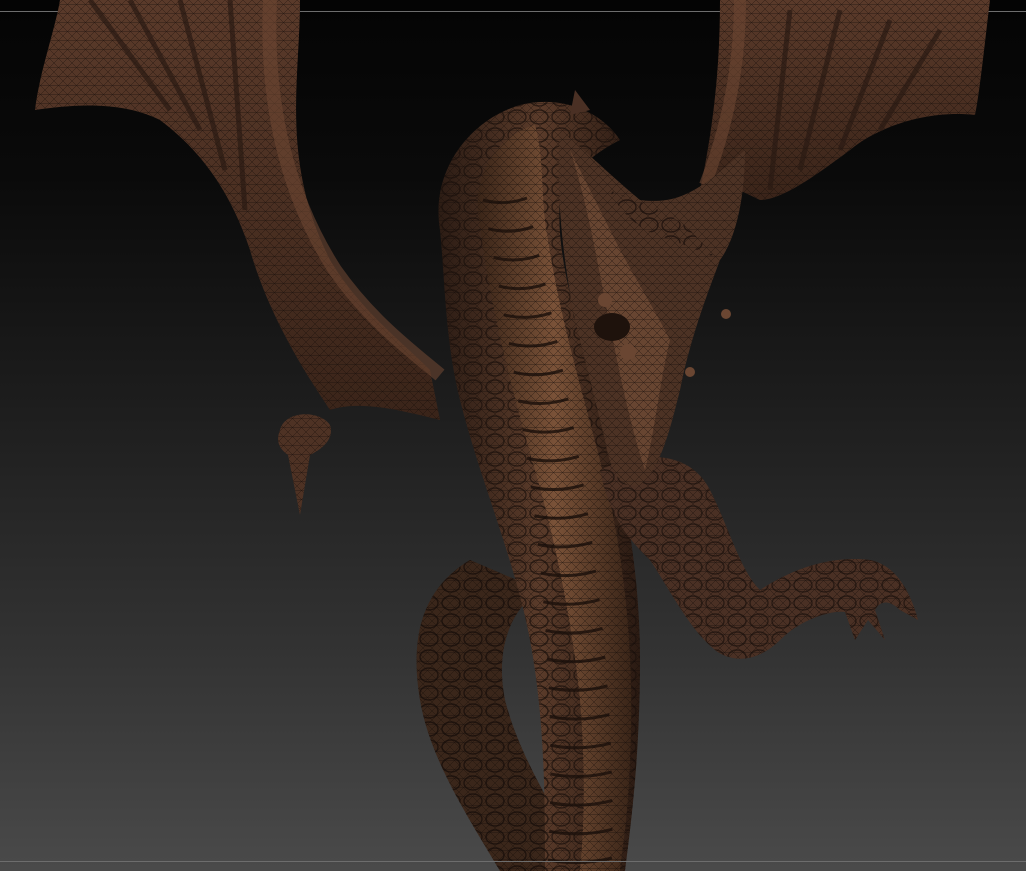  What do you see at coordinates (513, 861) in the screenshot?
I see `viewport-frame-bottom` at bounding box center [513, 861].